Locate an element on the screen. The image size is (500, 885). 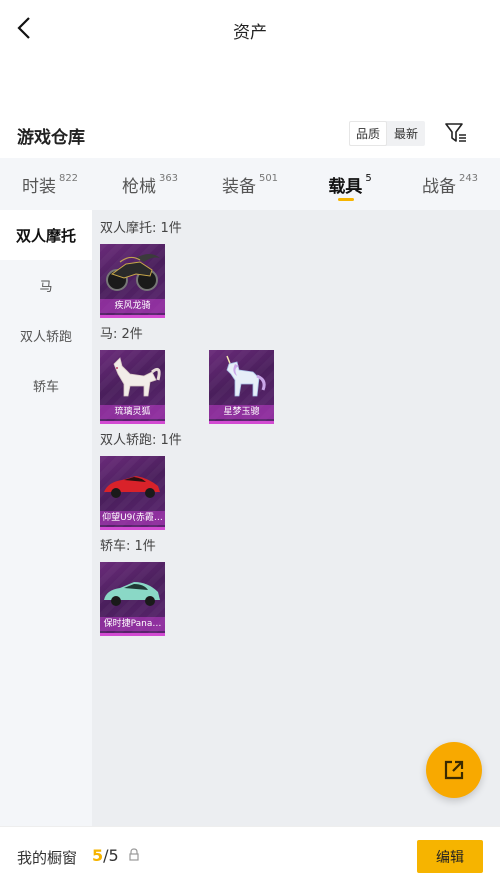
sidebar-item-two-seat-coupe: 双人轿跑 is located at coordinates (46, 335).